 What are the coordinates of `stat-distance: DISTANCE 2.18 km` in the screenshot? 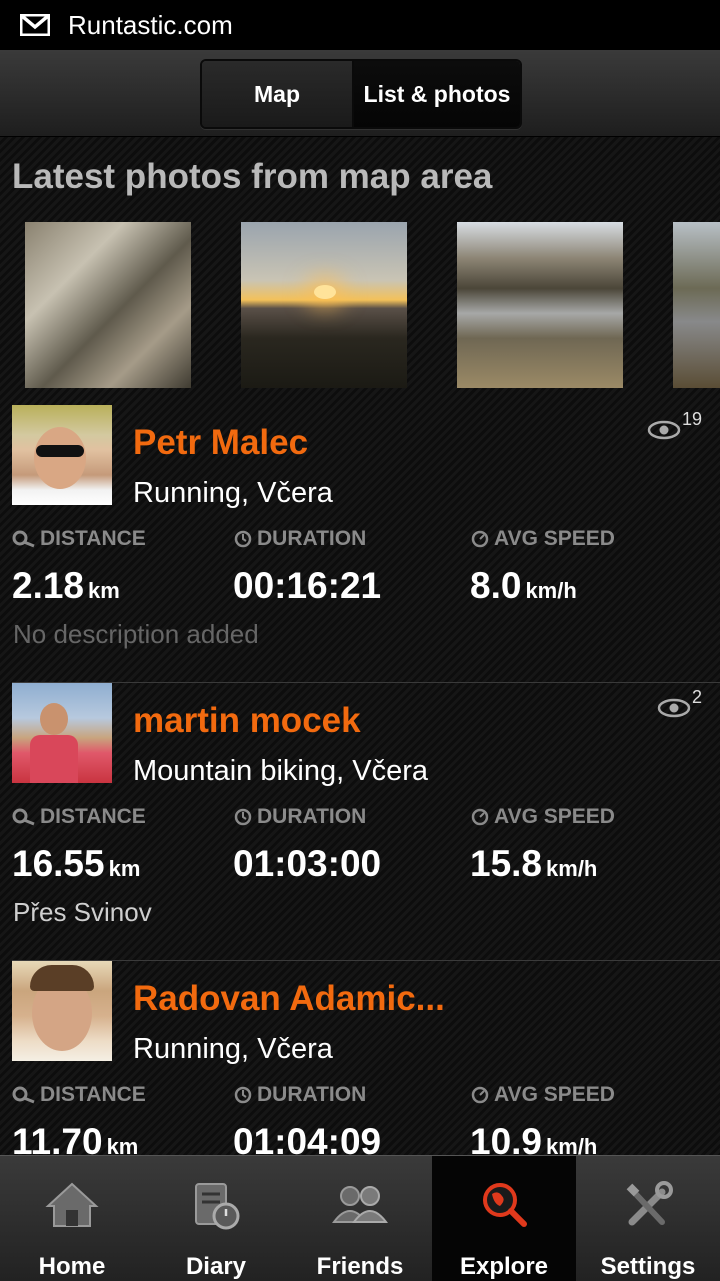 It's located at (79, 567).